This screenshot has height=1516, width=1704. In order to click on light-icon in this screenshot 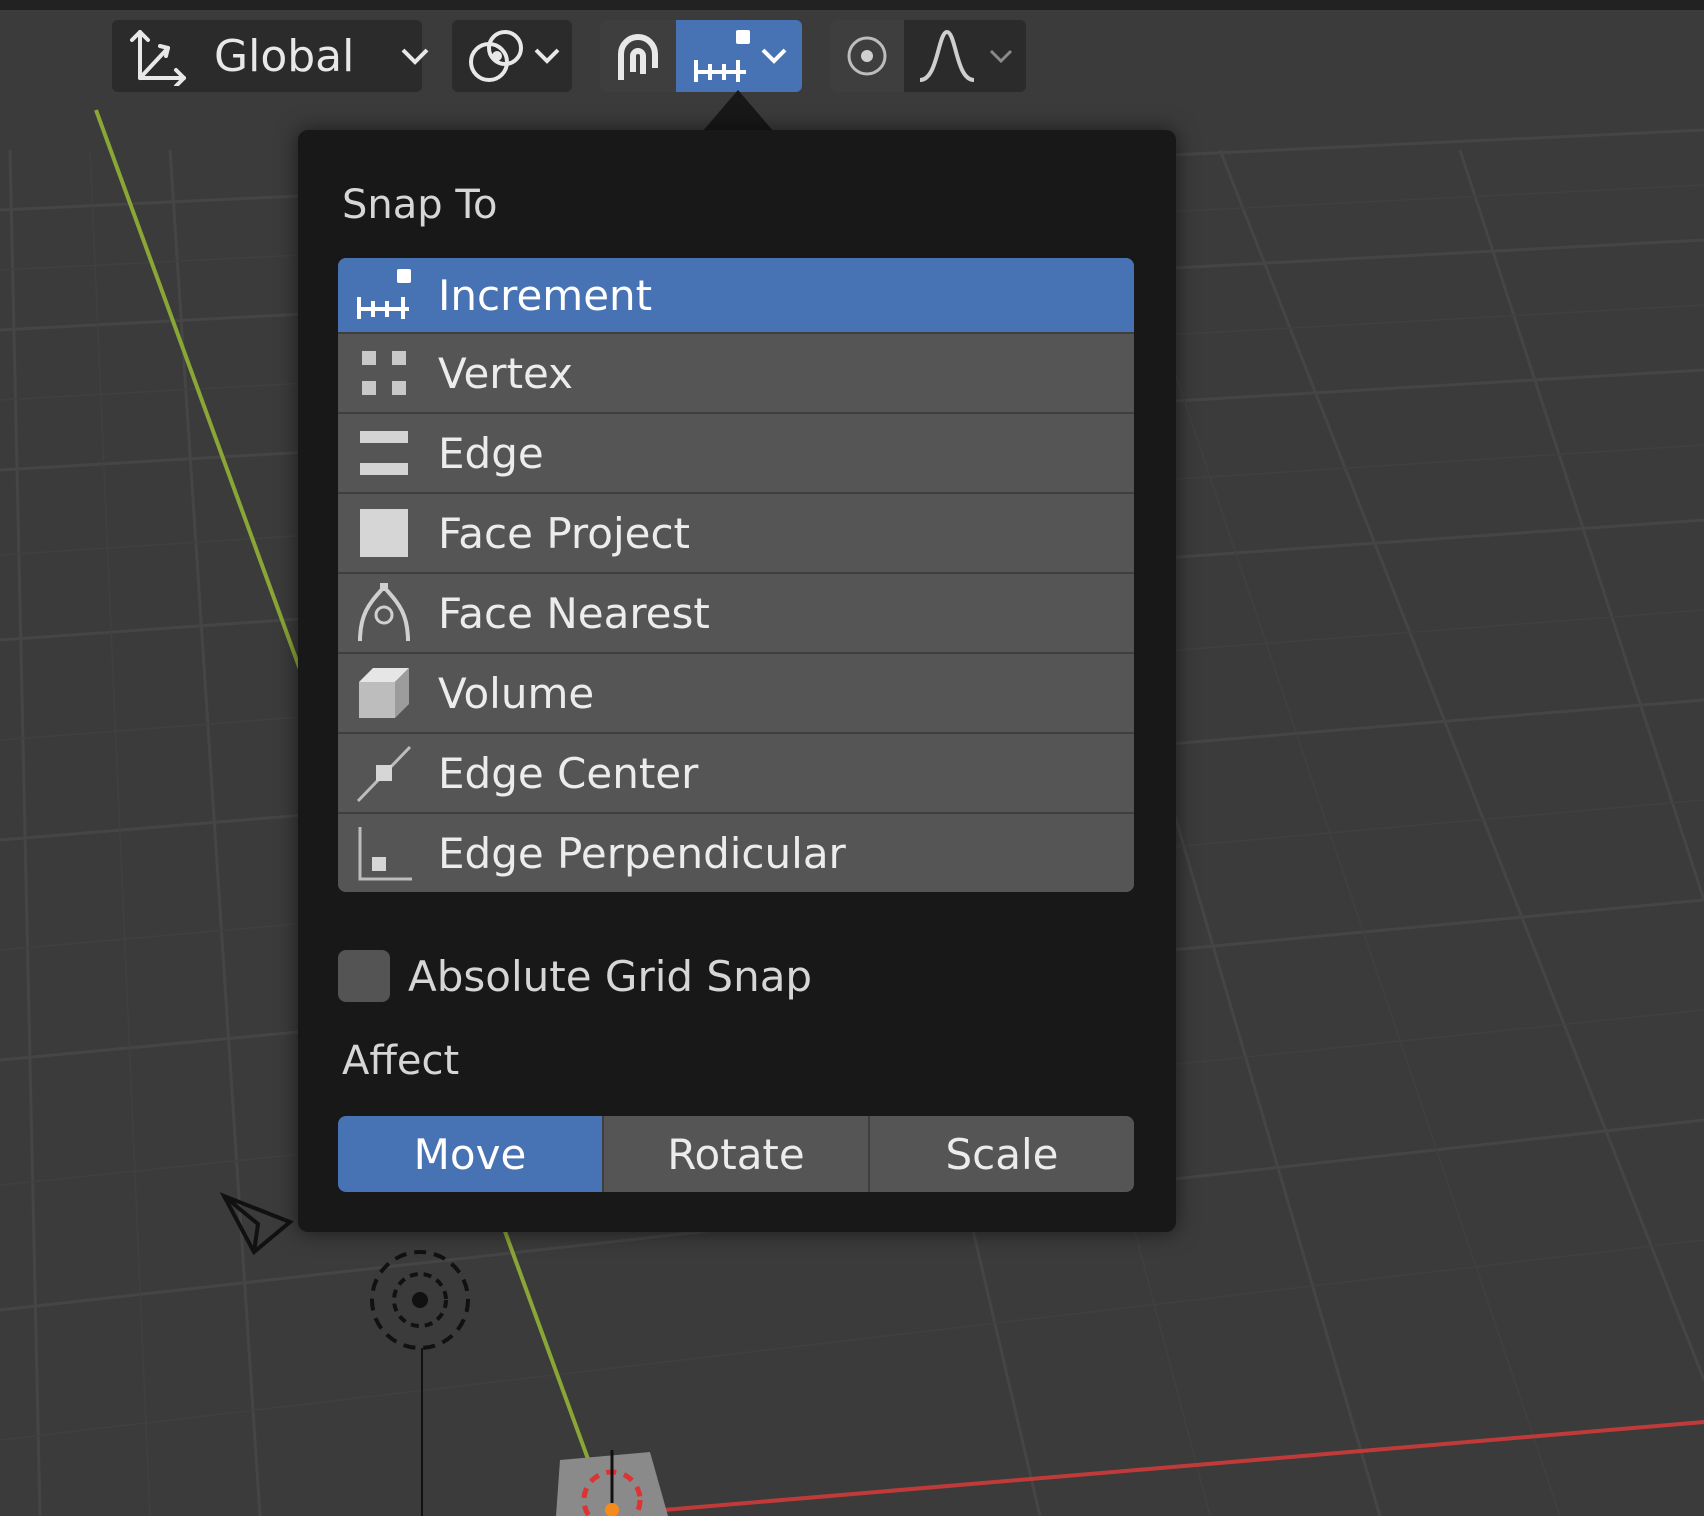, I will do `click(420, 1383)`.